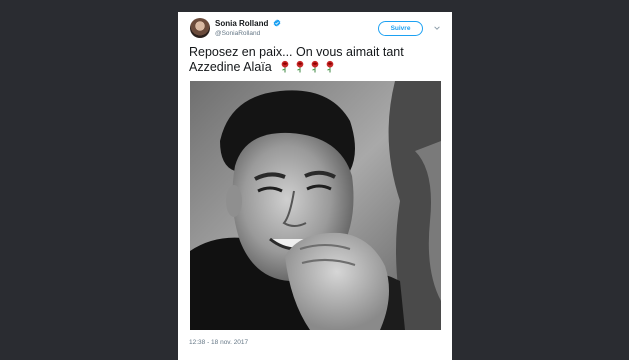 The width and height of the screenshot is (629, 360). What do you see at coordinates (400, 28) in the screenshot?
I see `follow-button: Suivre` at bounding box center [400, 28].